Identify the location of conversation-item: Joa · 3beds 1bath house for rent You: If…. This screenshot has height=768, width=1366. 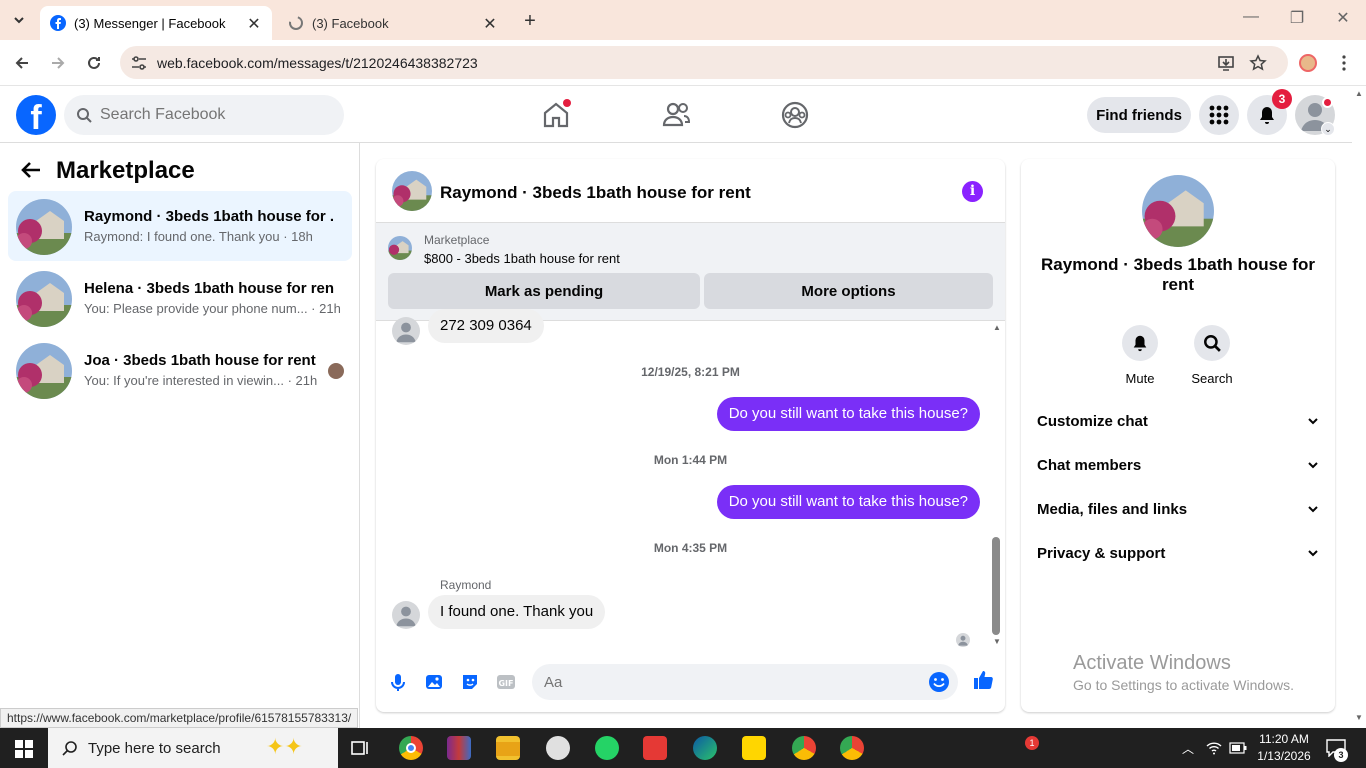
(180, 370).